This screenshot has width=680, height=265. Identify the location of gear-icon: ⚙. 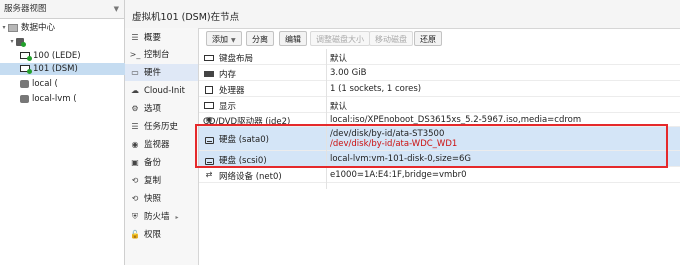
(135, 108).